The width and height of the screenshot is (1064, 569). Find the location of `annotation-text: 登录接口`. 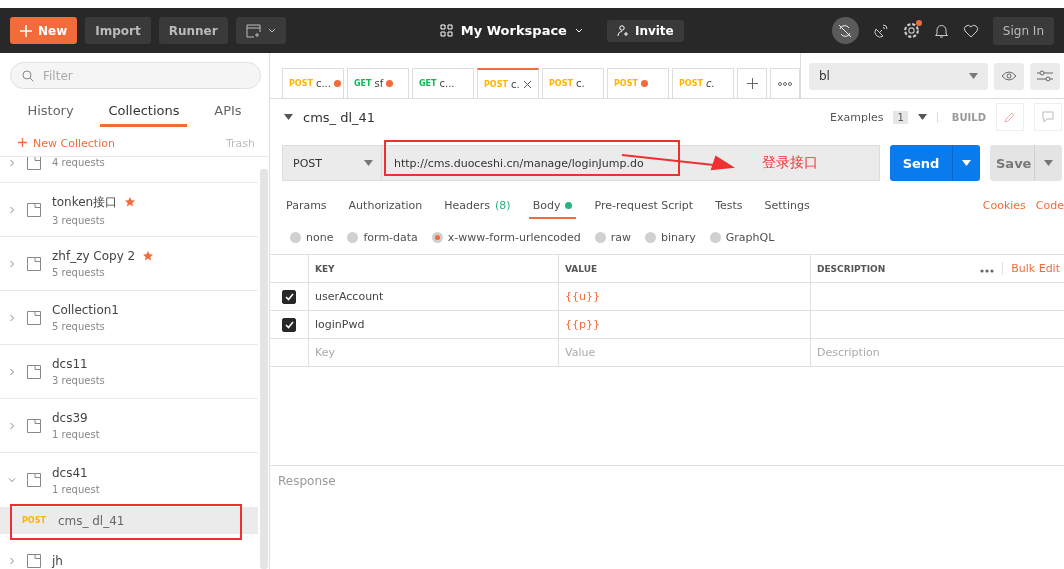

annotation-text: 登录接口 is located at coordinates (790, 163).